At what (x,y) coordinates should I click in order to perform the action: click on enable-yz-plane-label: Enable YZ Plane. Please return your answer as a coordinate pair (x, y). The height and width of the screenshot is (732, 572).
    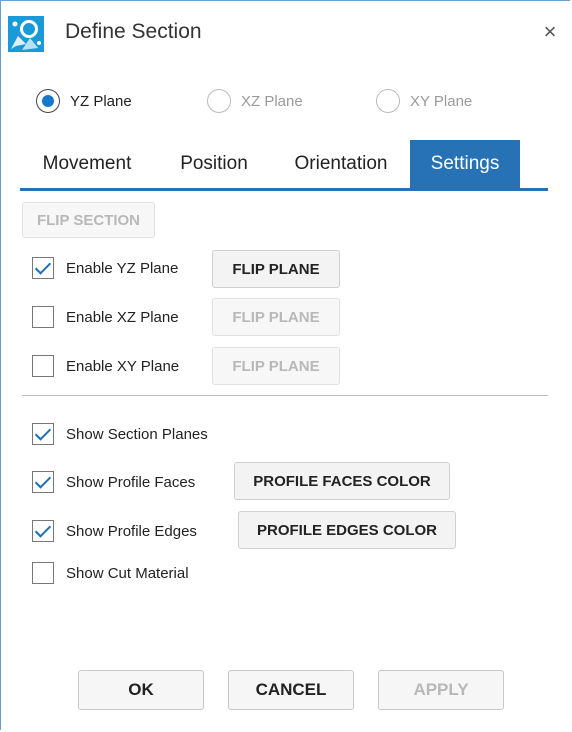
    Looking at the image, I should click on (122, 268).